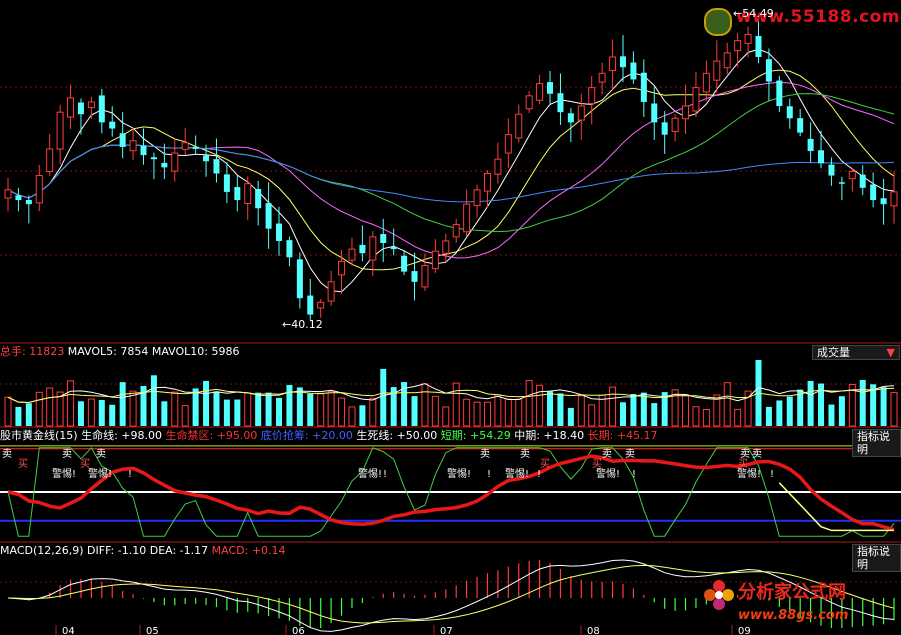  Describe the element at coordinates (177, 550) in the screenshot. I see `macd-header-segment: DEA: -1.17` at that location.